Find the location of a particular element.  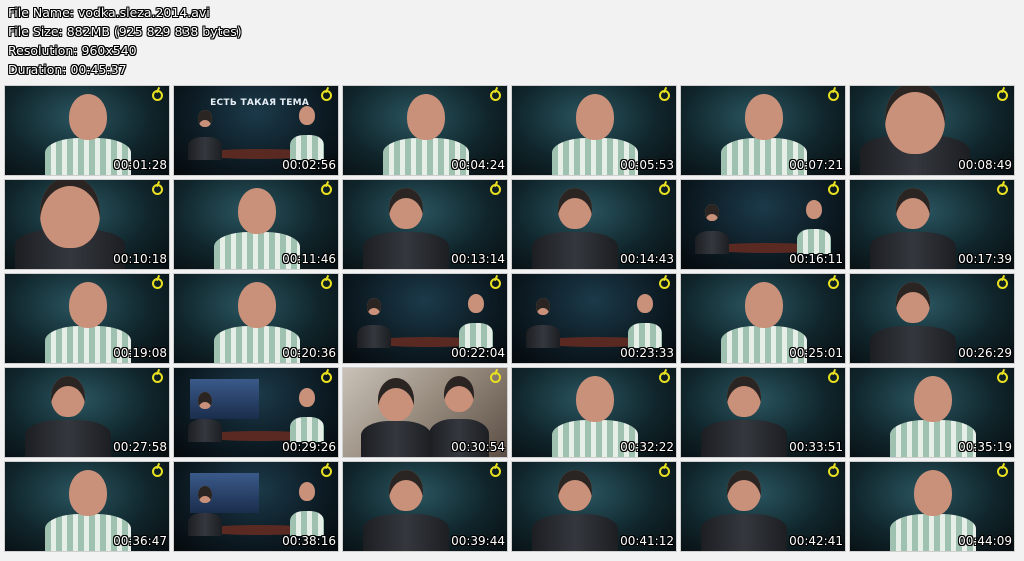

video-thumbnail: 00:42:41 is located at coordinates (763, 506).